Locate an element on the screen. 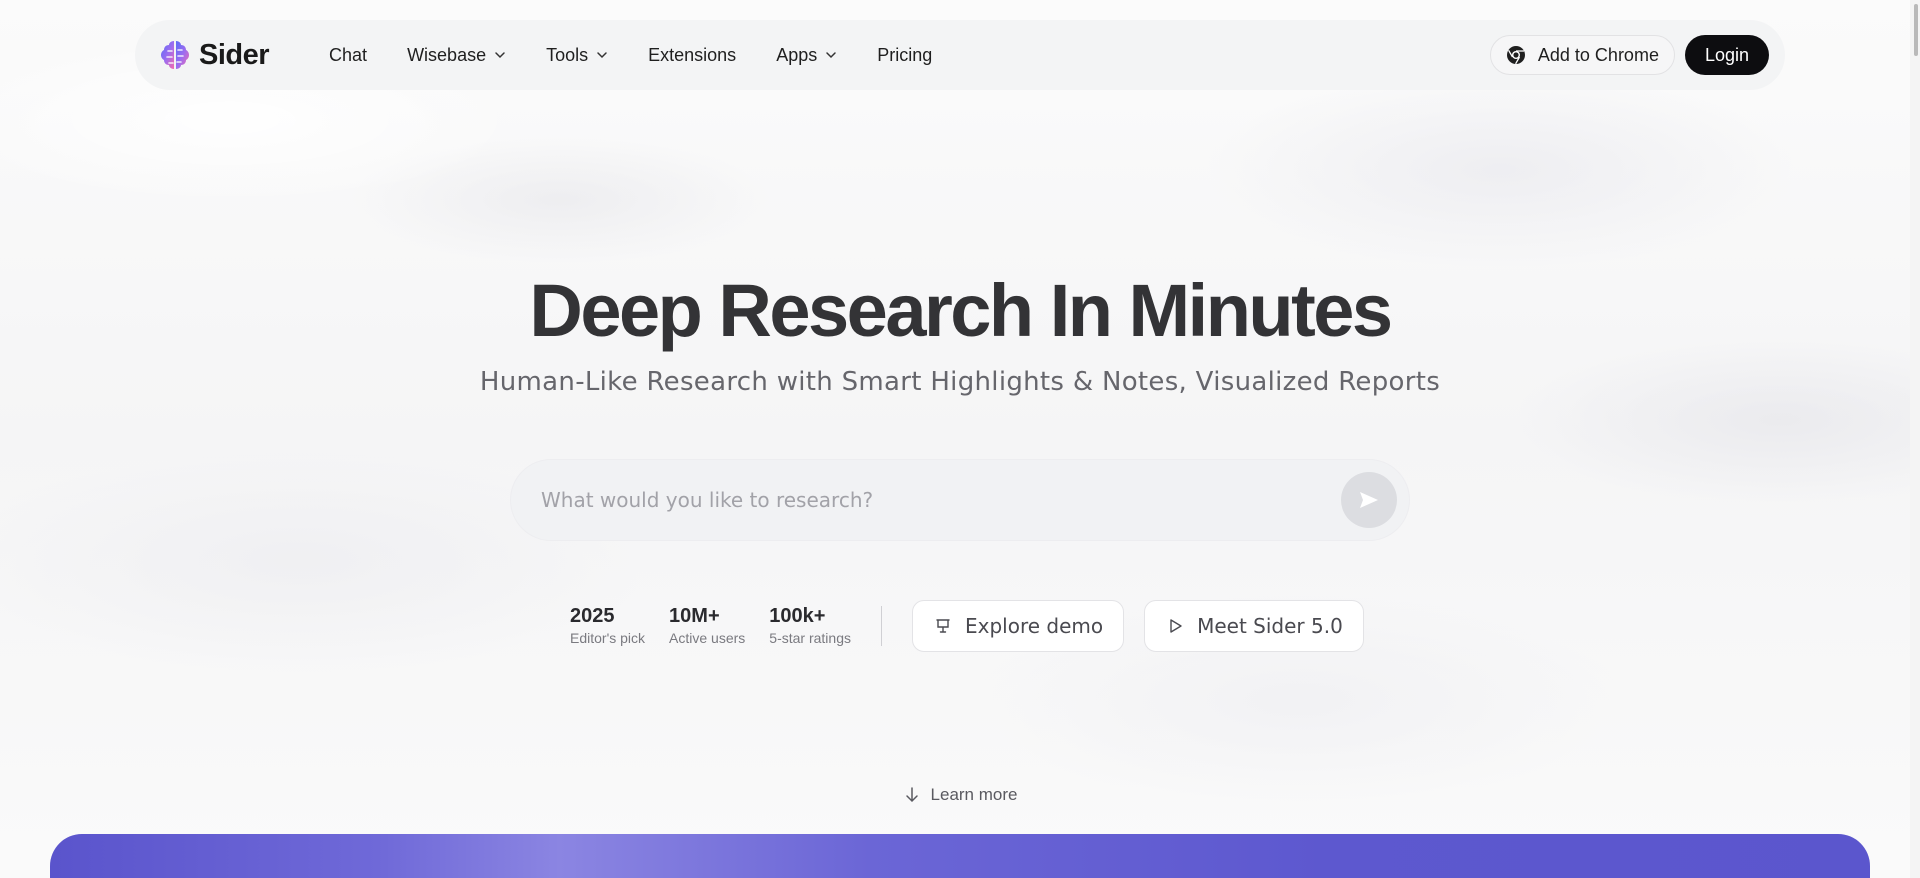 Image resolution: width=1920 pixels, height=878 pixels. send-icon is located at coordinates (1369, 500).